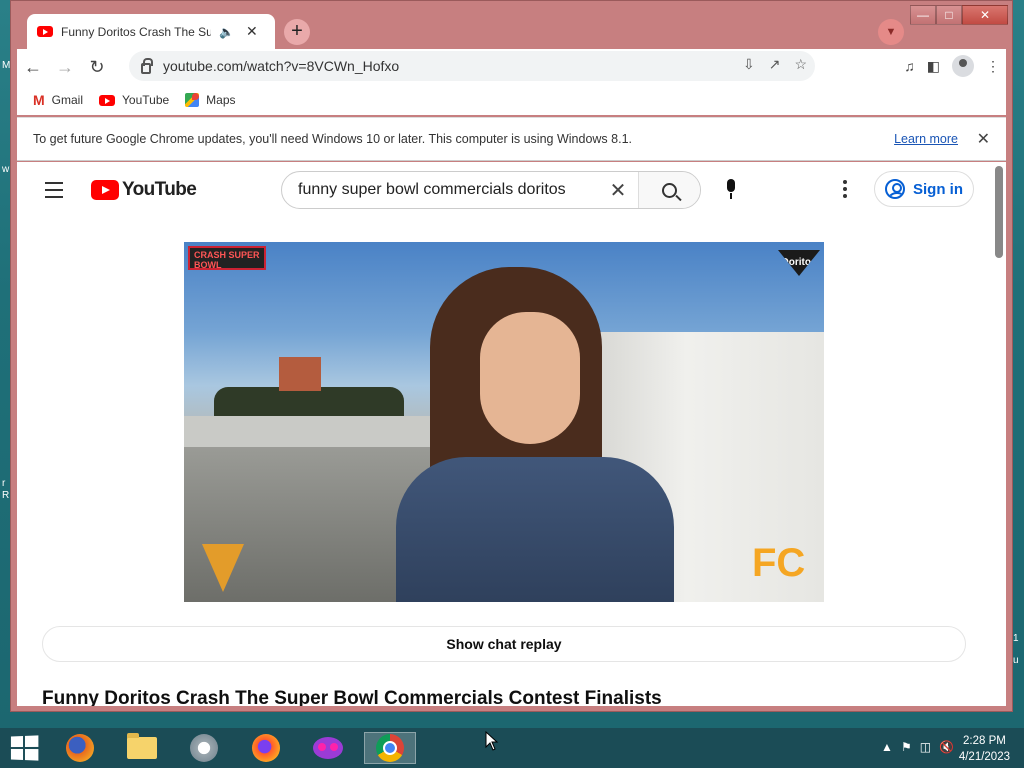 The height and width of the screenshot is (768, 1024). I want to click on maps-icon, so click(192, 100).